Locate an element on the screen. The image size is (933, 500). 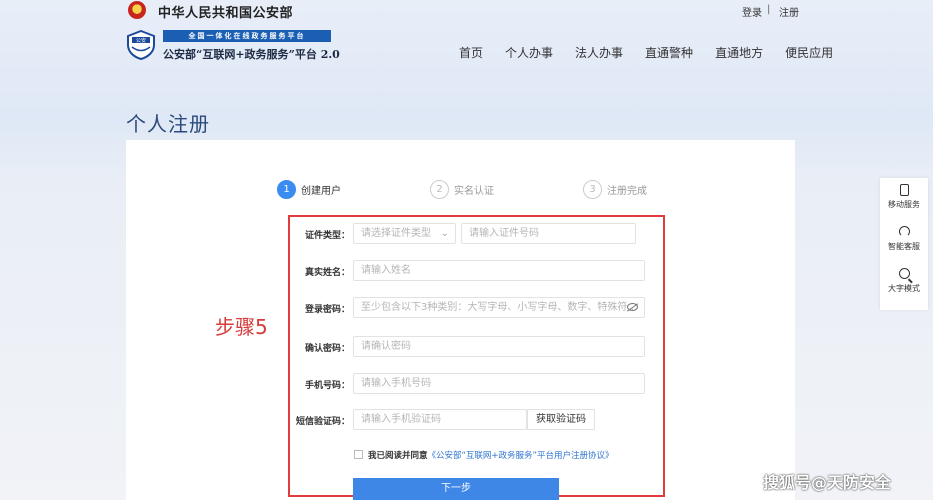
mobile-service-label: 移动服务 is located at coordinates (904, 204).